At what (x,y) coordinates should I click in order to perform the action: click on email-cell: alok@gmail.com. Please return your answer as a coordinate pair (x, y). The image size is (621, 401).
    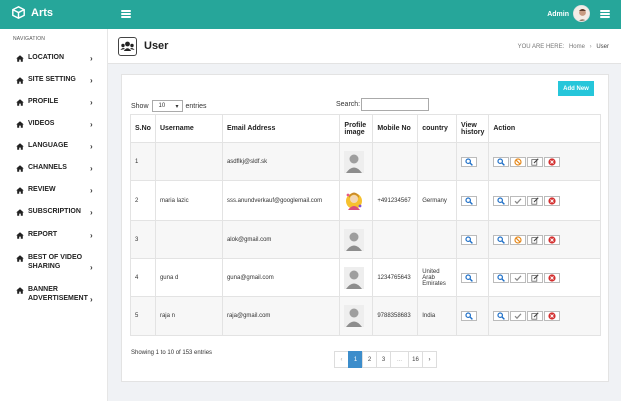
    Looking at the image, I should click on (281, 239).